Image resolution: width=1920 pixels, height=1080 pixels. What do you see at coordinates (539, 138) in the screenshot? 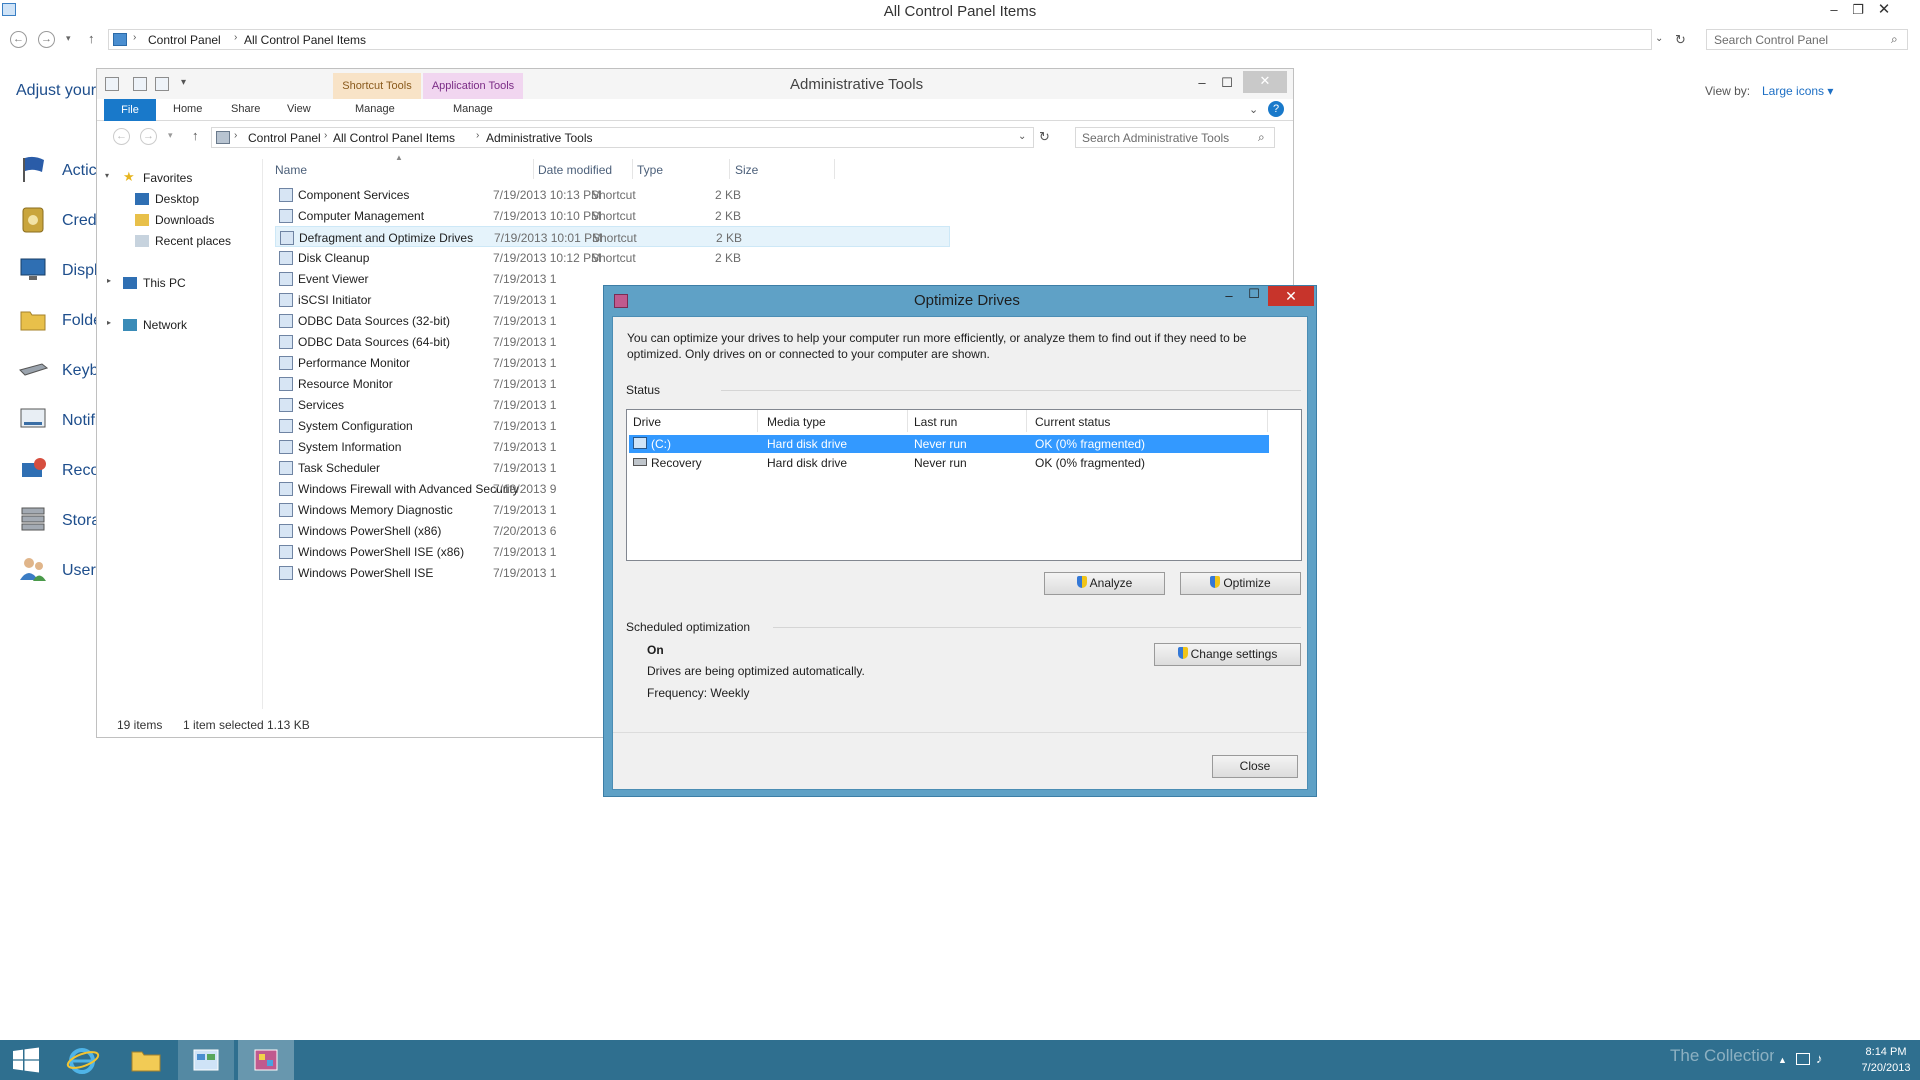
I see `breadcrumb-admin-tools: Administrative Tools` at bounding box center [539, 138].